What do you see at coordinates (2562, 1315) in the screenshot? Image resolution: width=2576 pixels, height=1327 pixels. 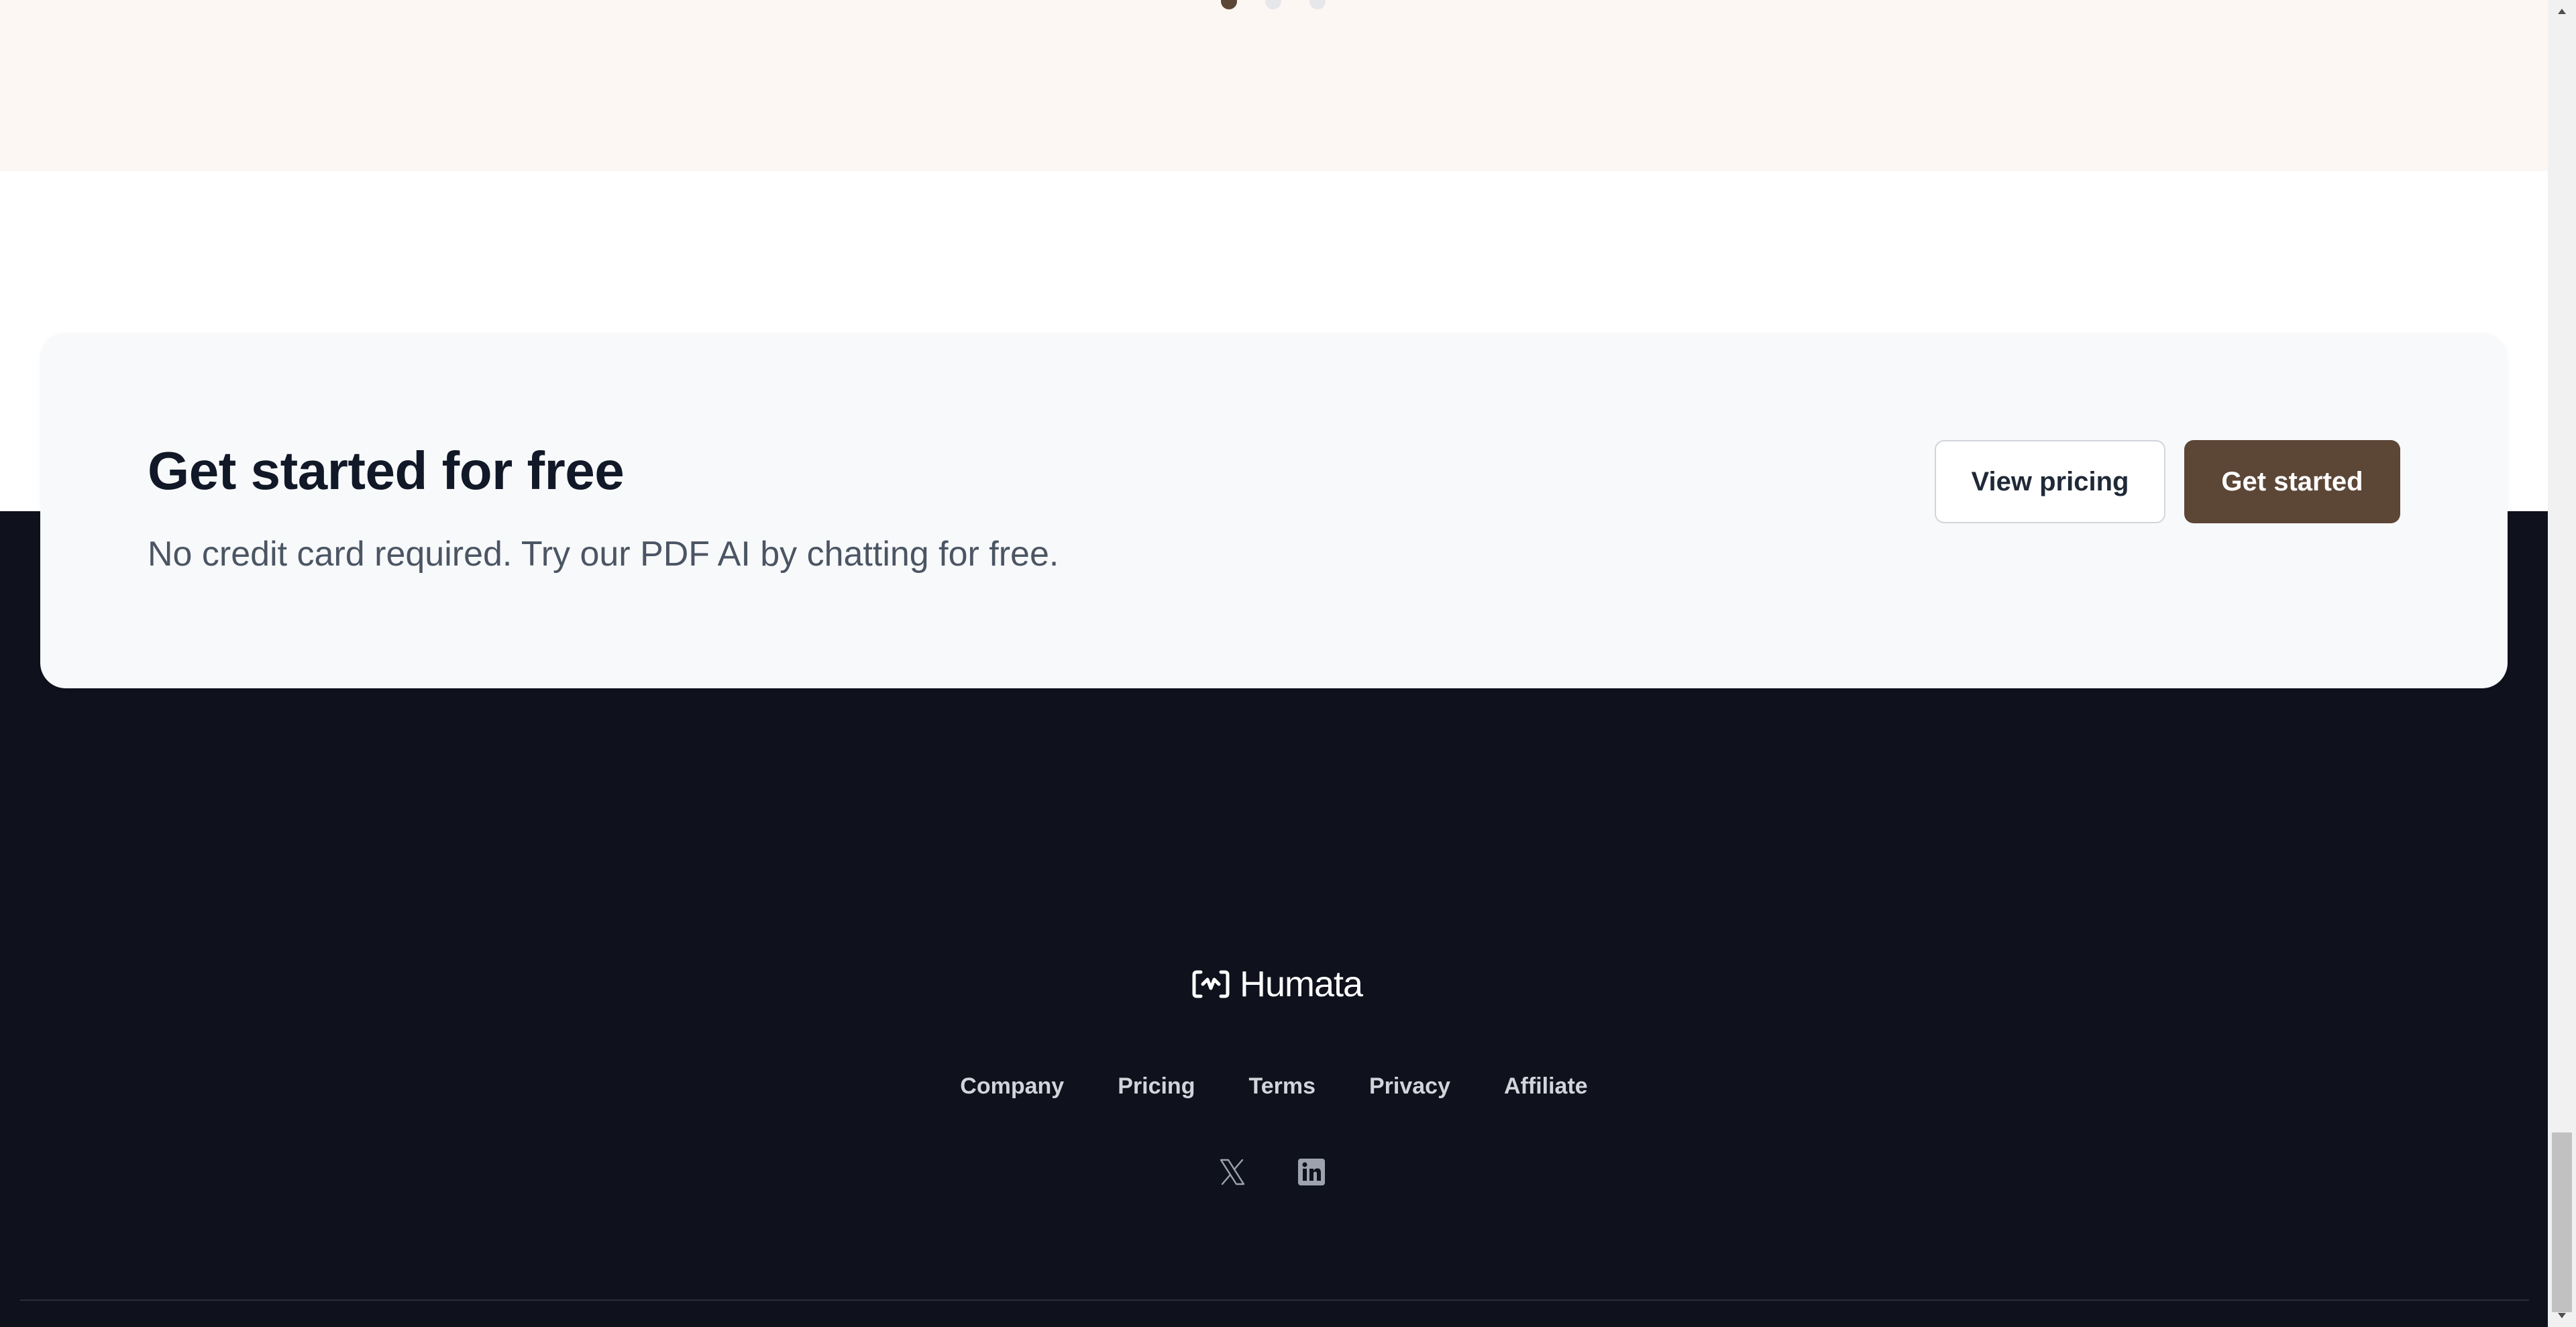 I see `scroll-down-icon` at bounding box center [2562, 1315].